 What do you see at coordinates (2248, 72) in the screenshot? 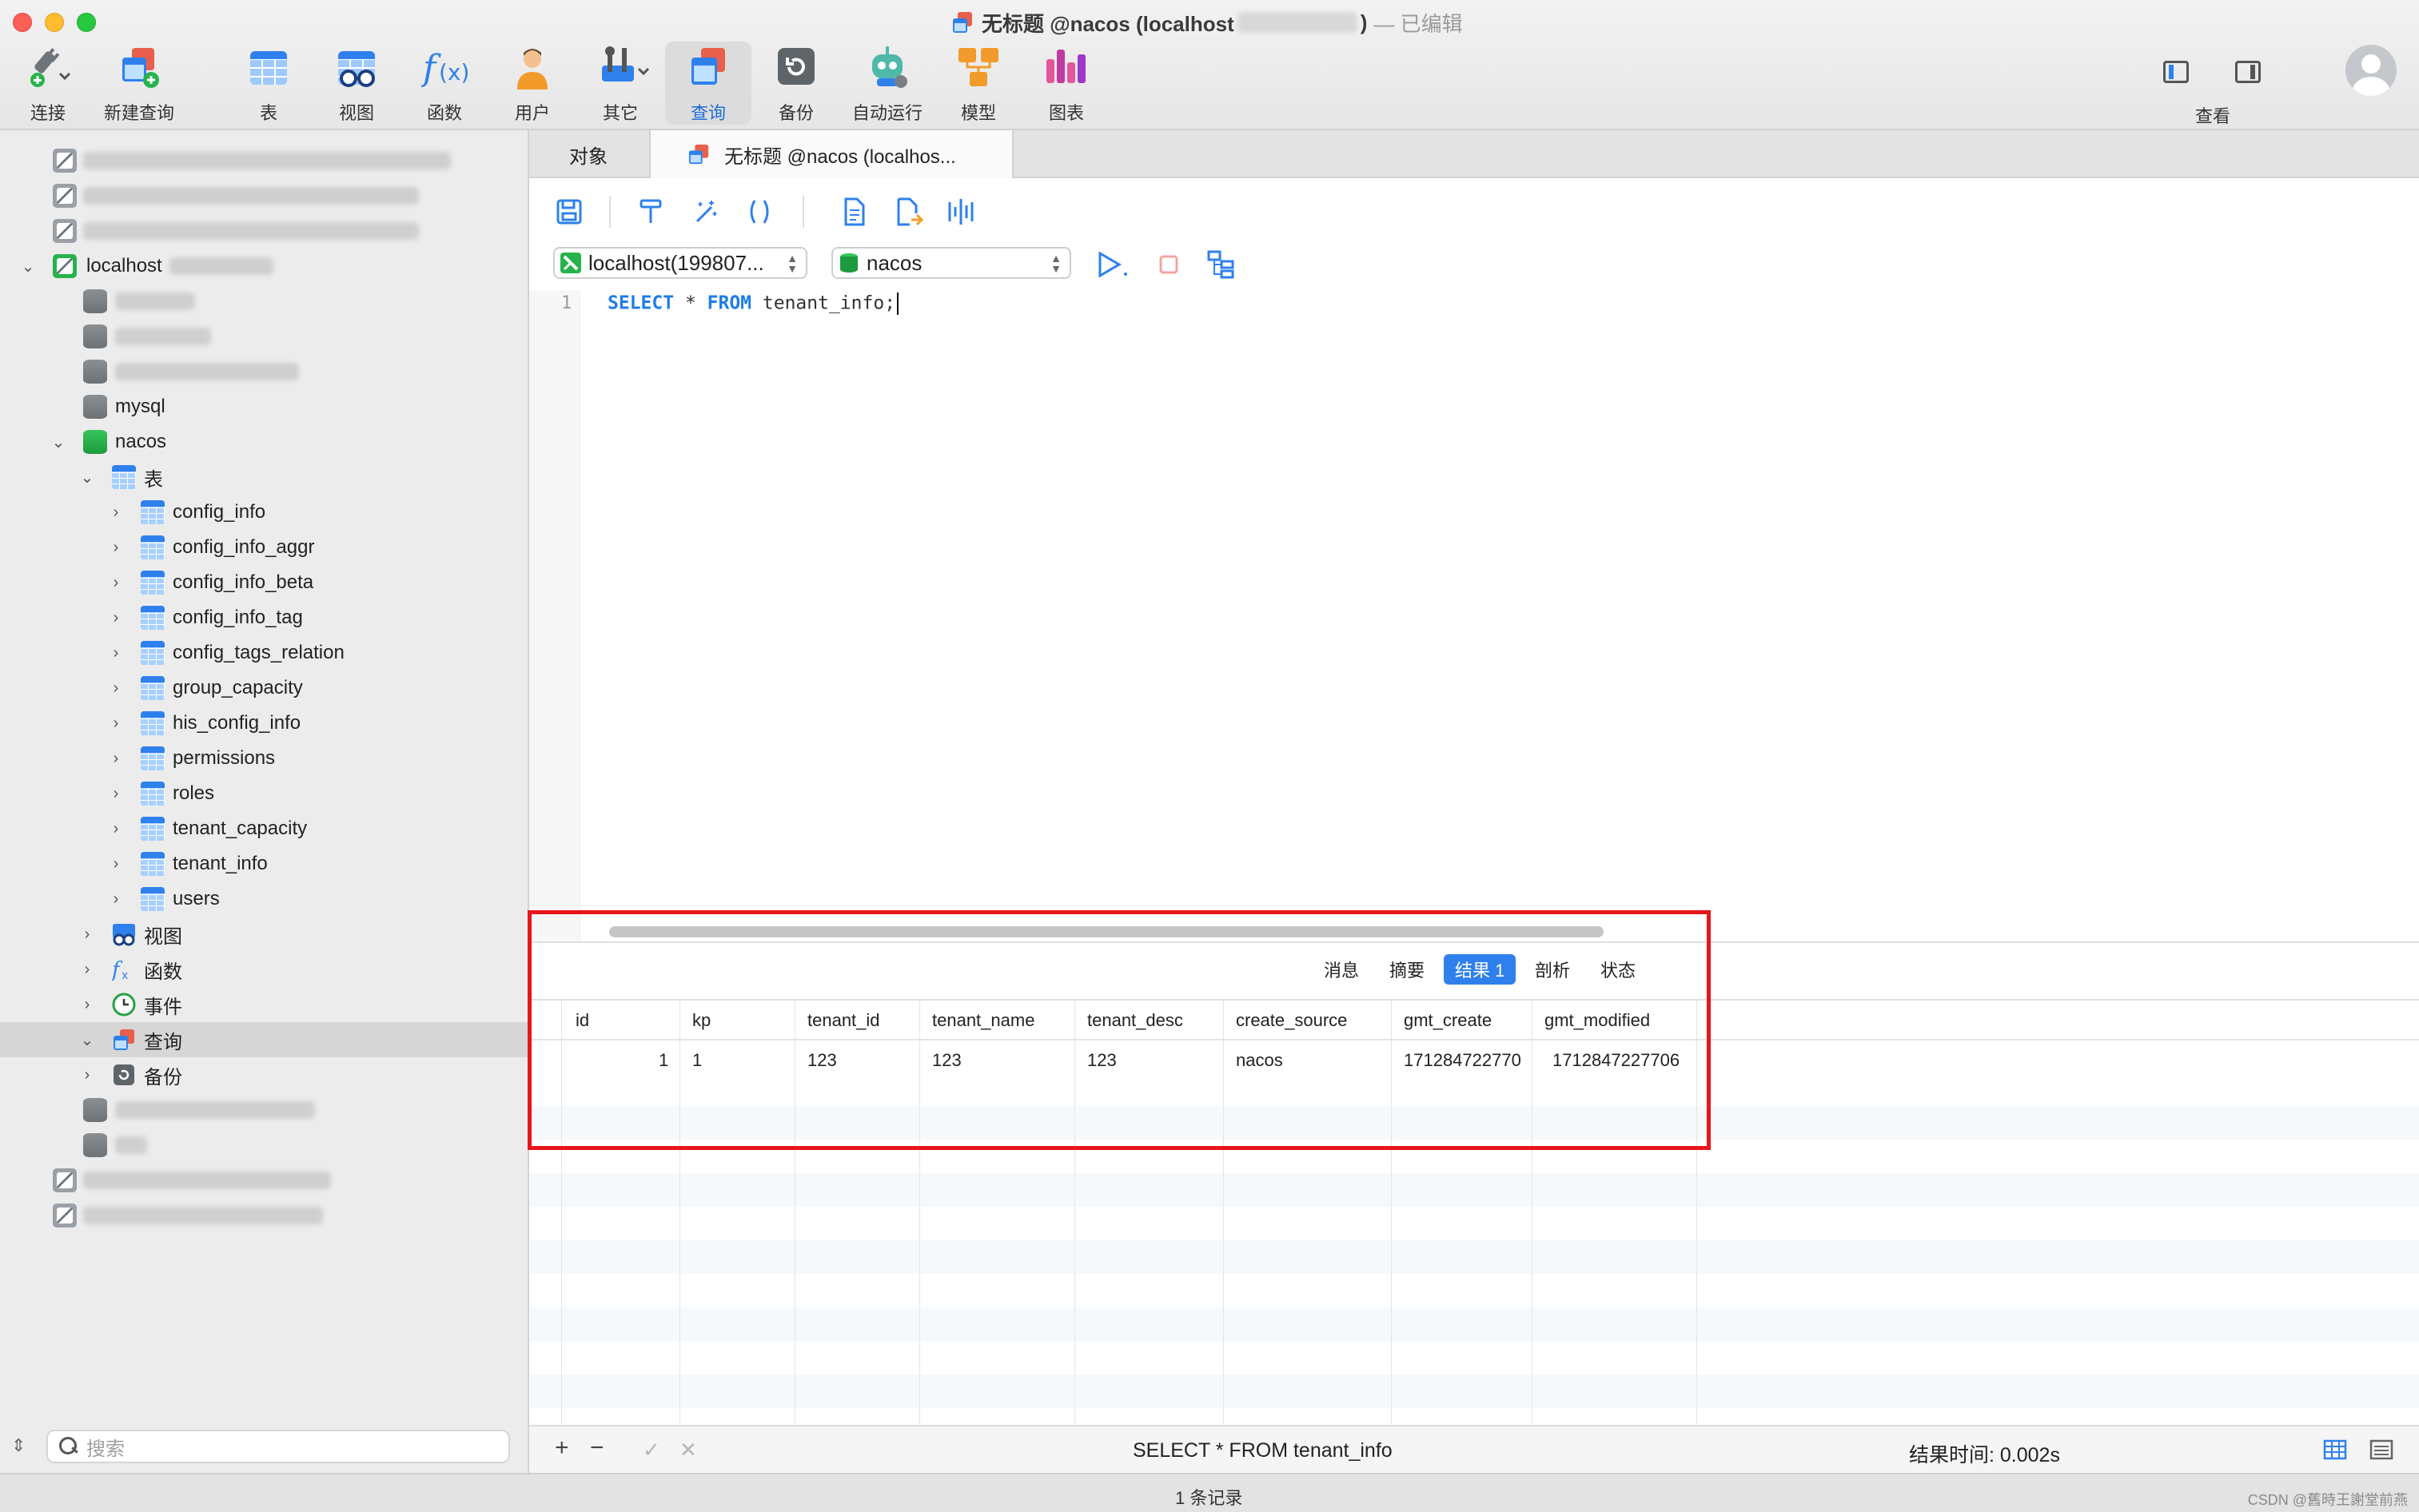
I see `toggle-right-pane-icon` at bounding box center [2248, 72].